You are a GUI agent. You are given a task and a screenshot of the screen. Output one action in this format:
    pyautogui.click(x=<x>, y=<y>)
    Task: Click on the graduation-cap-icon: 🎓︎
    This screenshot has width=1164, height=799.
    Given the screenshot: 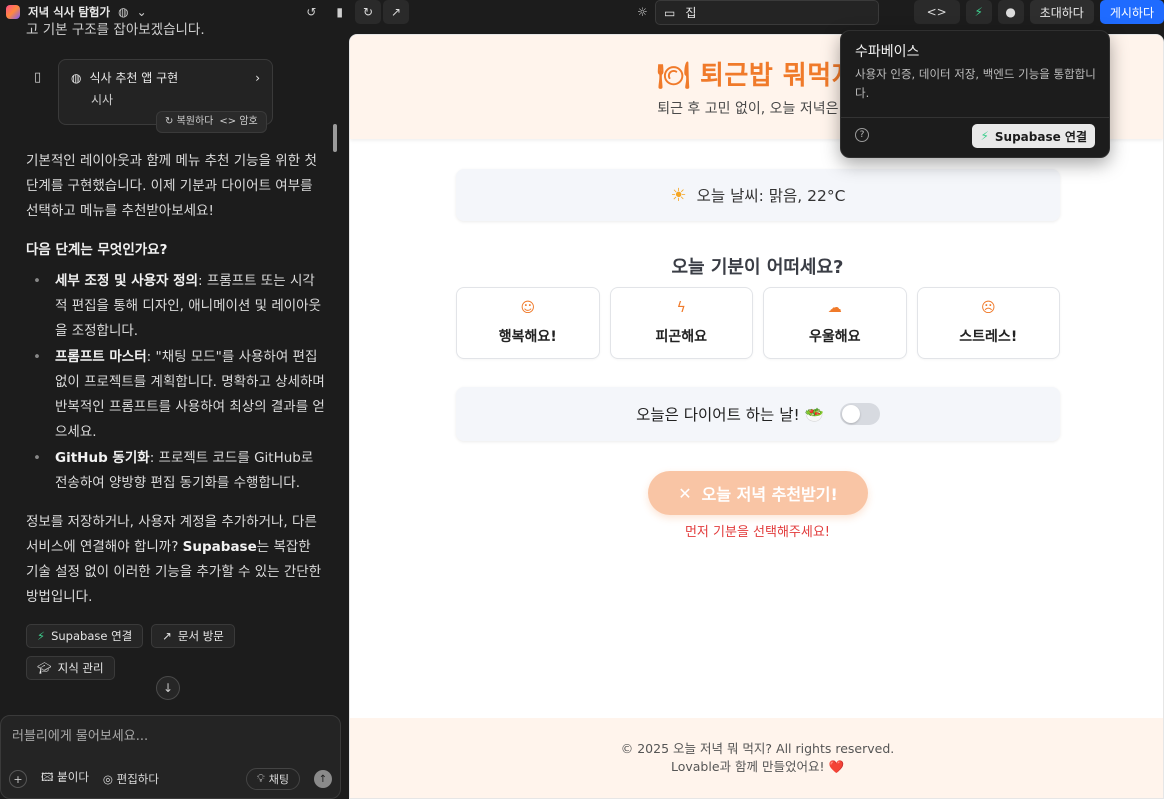 What is the action you would take?
    pyautogui.click(x=44, y=667)
    